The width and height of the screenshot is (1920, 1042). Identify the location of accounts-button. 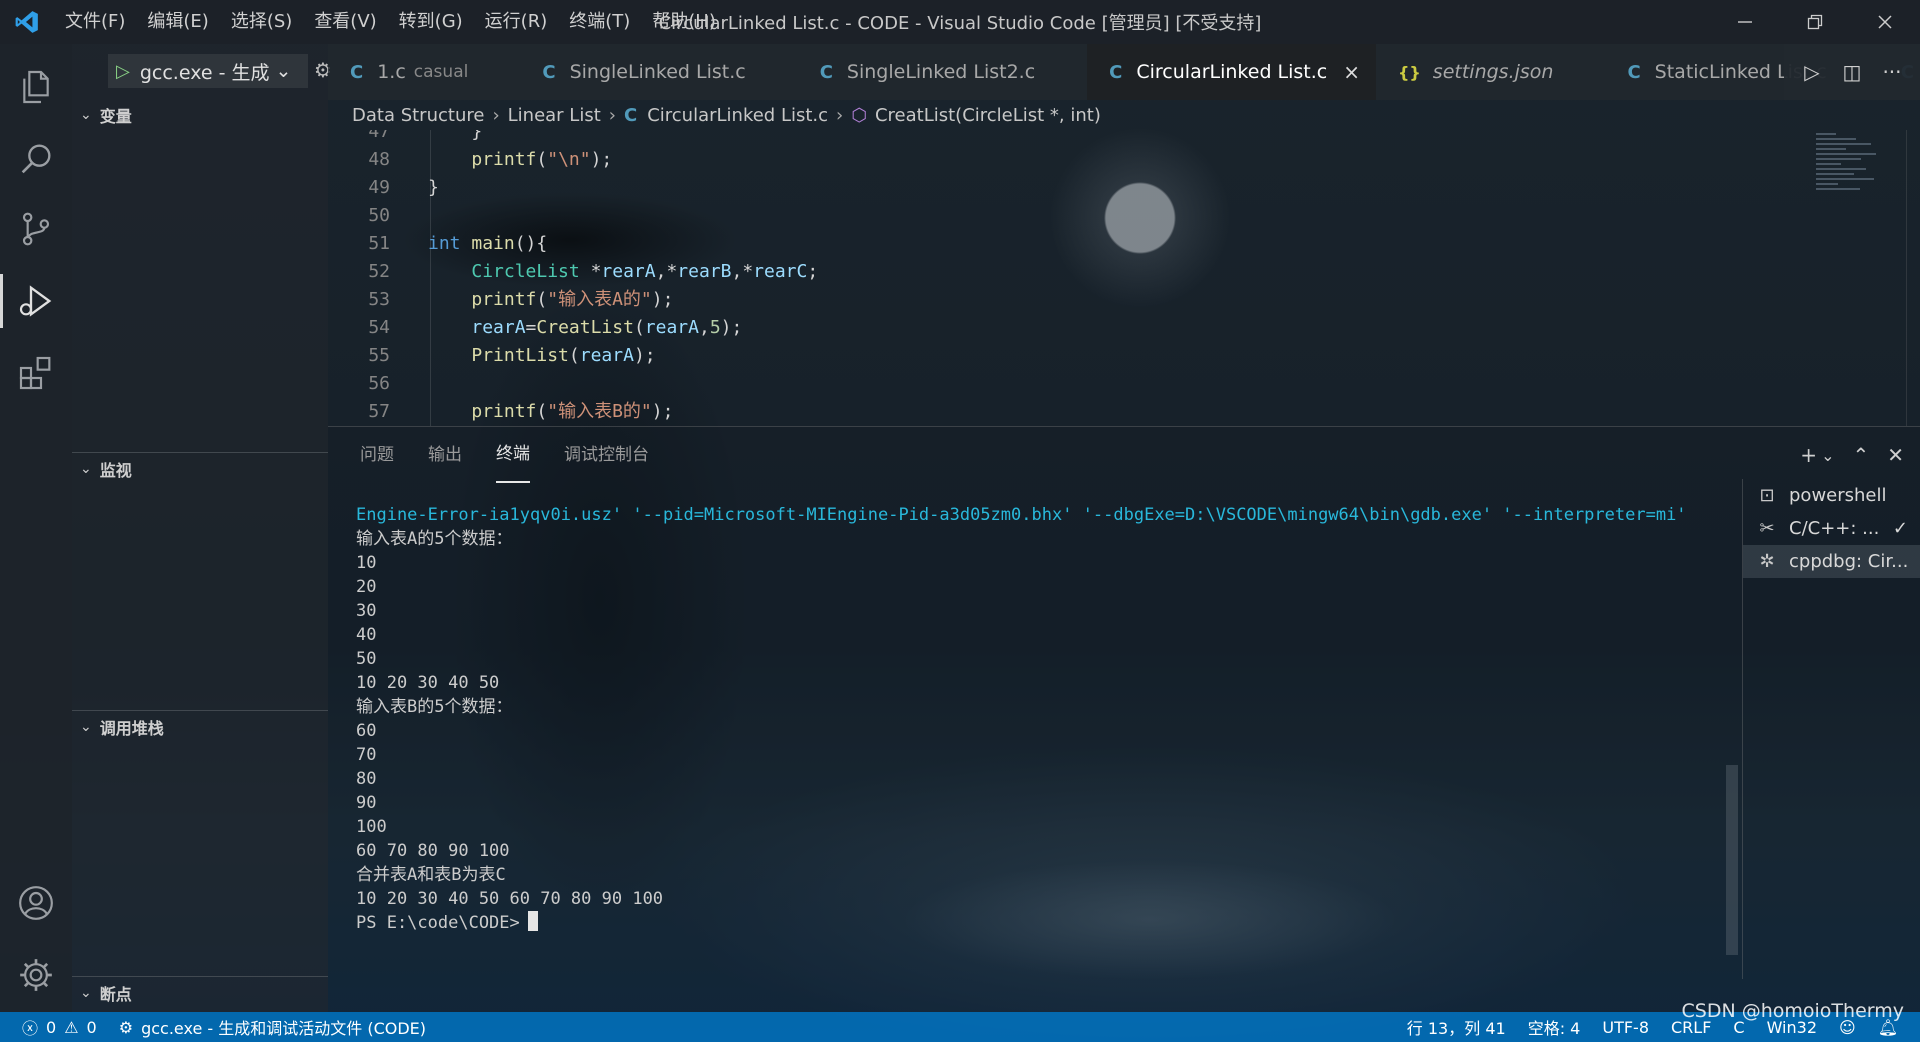
(36, 903).